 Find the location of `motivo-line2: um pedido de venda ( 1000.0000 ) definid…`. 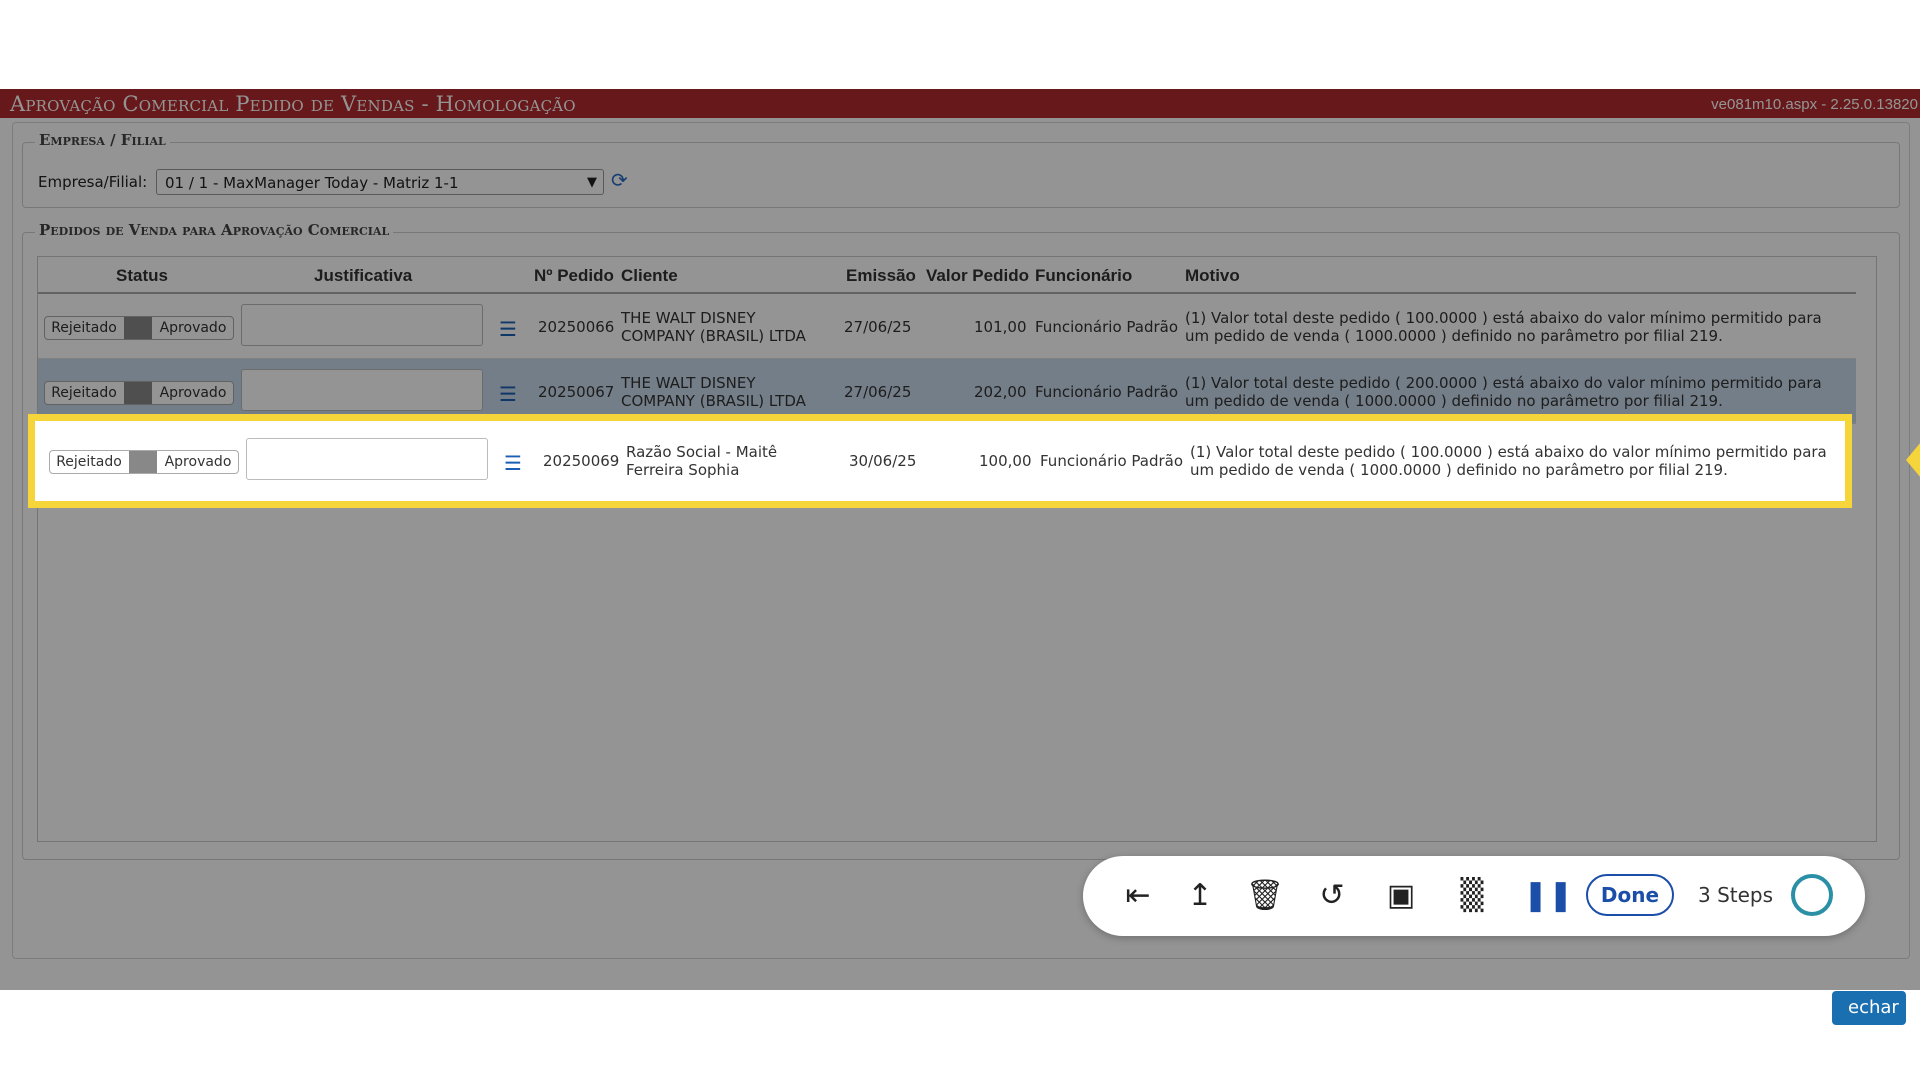

motivo-line2: um pedido de venda ( 1000.0000 ) definid… is located at coordinates (1459, 470).